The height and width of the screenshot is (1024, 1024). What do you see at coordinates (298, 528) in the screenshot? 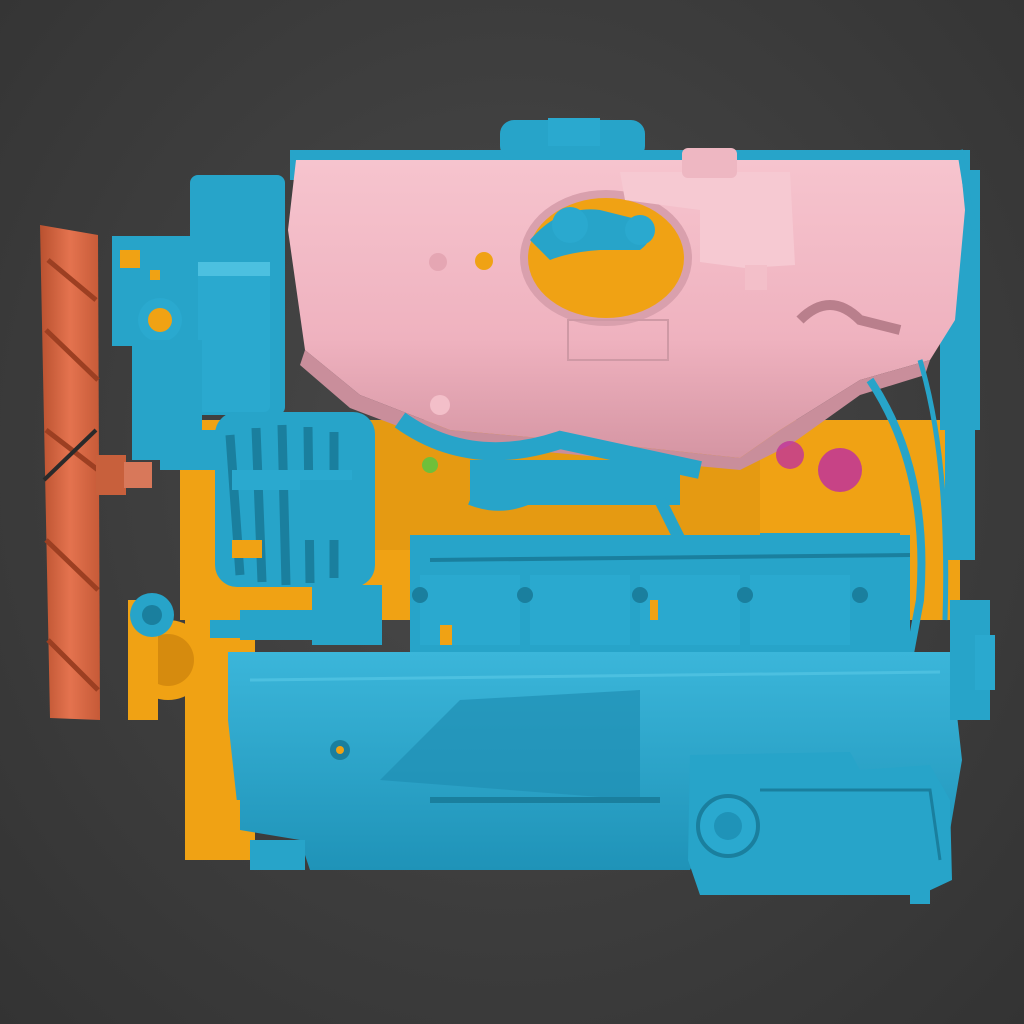
I see `alternator` at bounding box center [298, 528].